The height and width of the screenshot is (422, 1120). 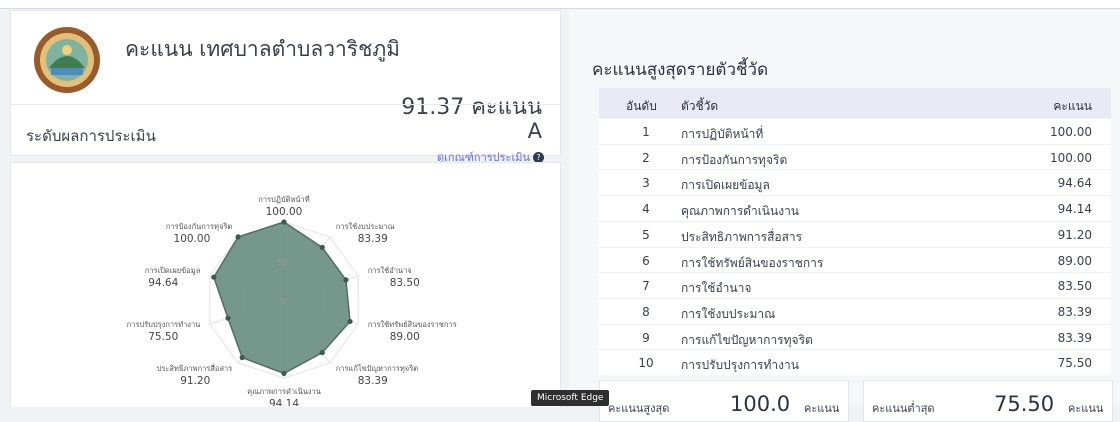 What do you see at coordinates (646, 157) in the screenshot?
I see `row-rank: 2` at bounding box center [646, 157].